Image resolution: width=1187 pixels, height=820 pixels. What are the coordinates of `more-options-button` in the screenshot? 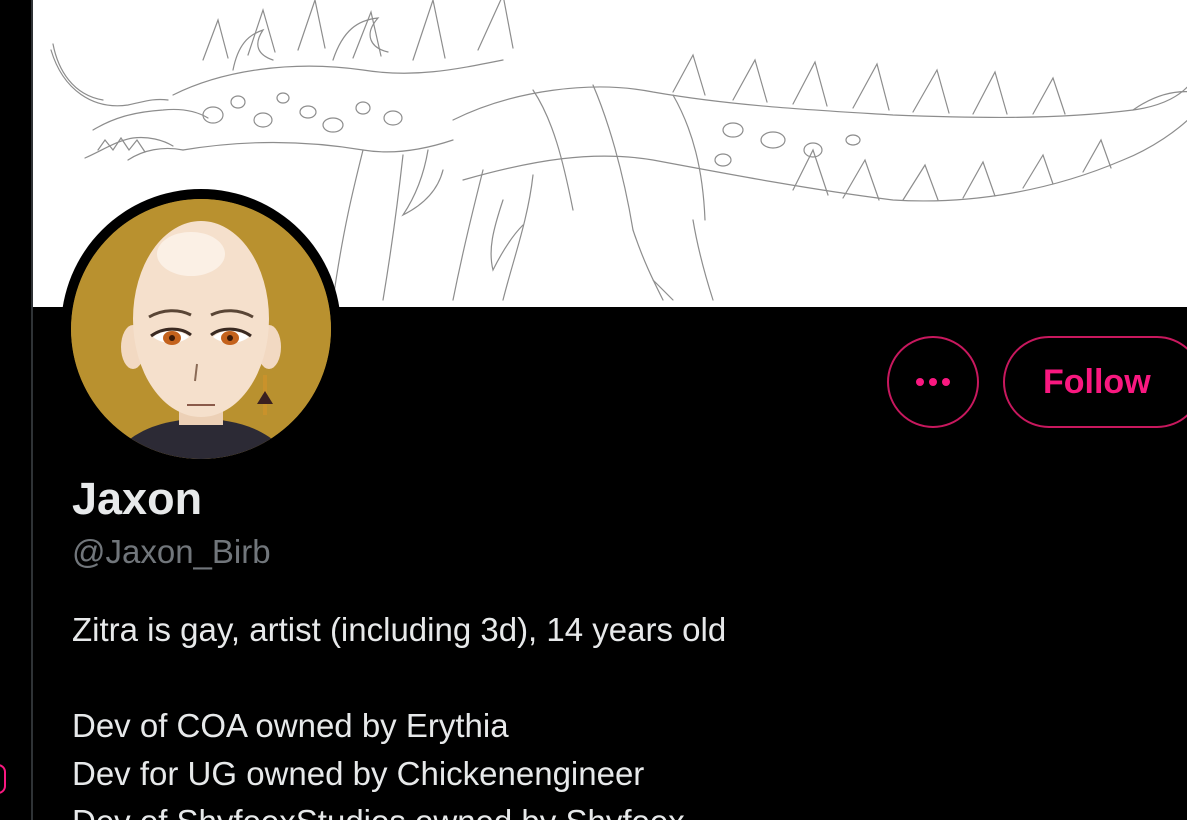 It's located at (933, 382).